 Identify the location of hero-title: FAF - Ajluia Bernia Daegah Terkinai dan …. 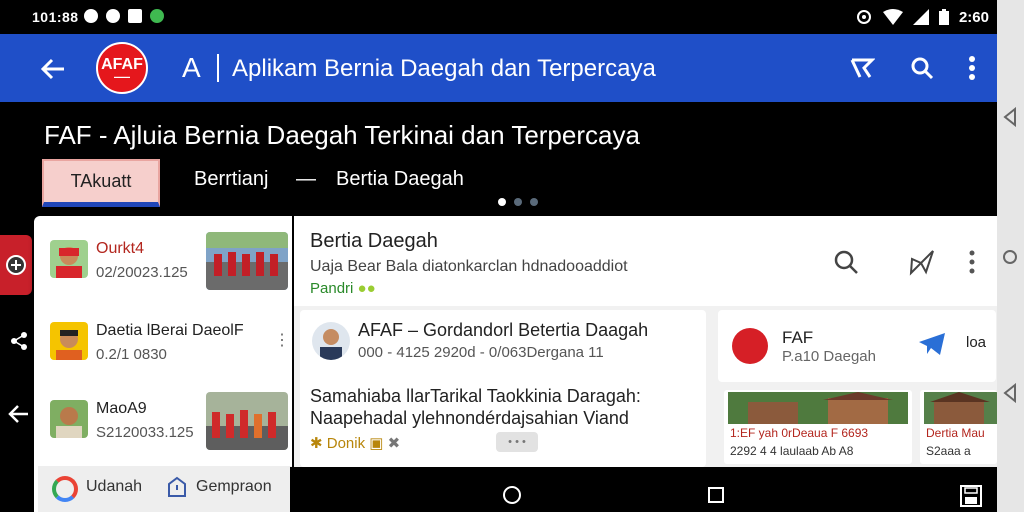
(342, 135).